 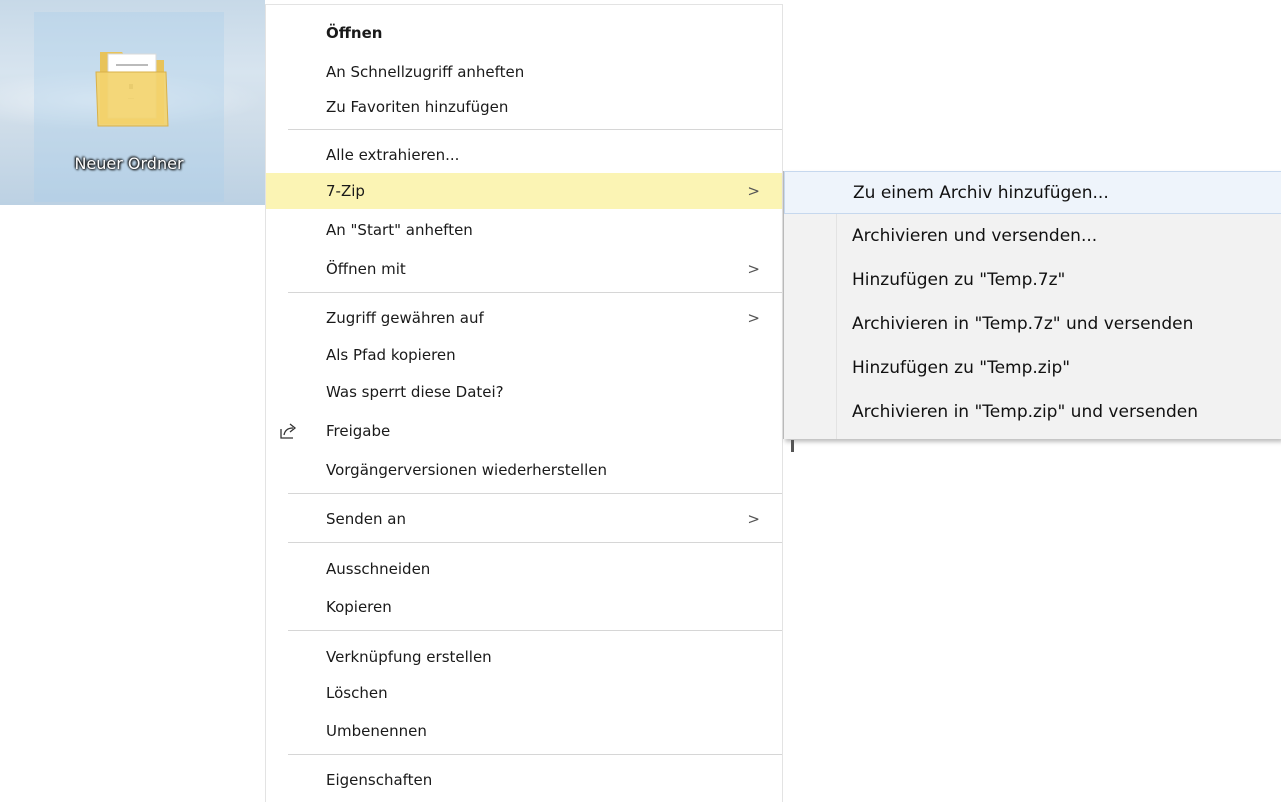 I want to click on submenu-item-label: Archivieren in "Temp.7z" und versenden, so click(x=1023, y=324).